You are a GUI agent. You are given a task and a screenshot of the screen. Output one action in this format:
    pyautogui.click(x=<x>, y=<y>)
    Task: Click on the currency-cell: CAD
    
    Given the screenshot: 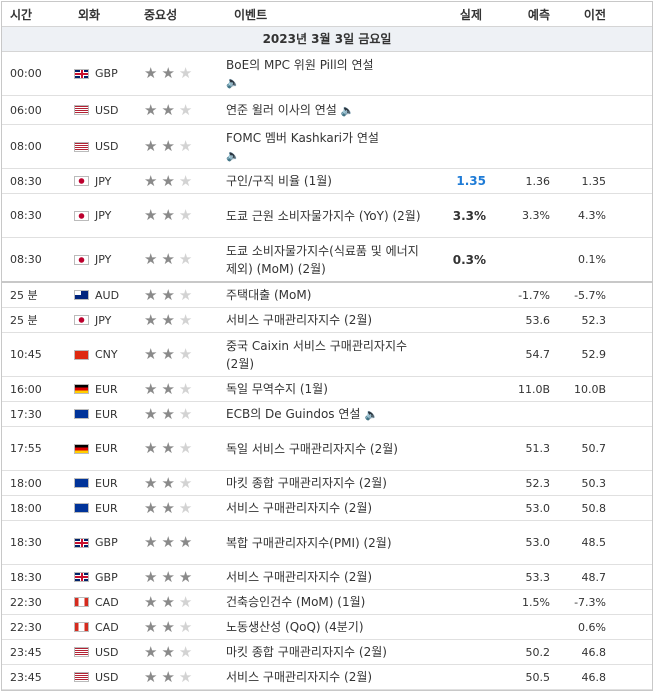 What is the action you would take?
    pyautogui.click(x=103, y=627)
    